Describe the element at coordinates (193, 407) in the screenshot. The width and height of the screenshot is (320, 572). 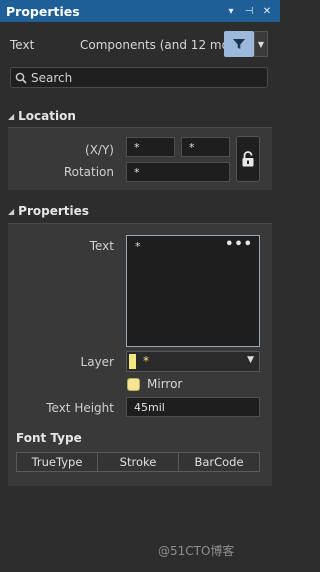
I see `text-height-field: 45mil` at that location.